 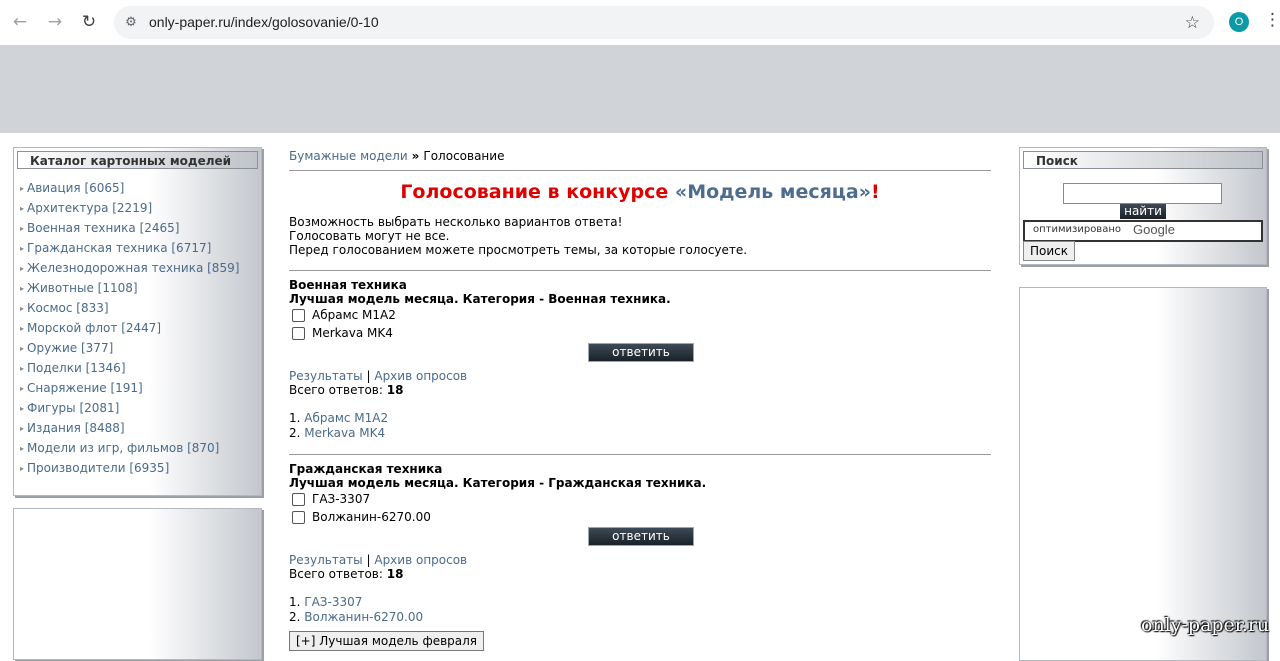 What do you see at coordinates (55, 22) in the screenshot?
I see `forward-icon: →` at bounding box center [55, 22].